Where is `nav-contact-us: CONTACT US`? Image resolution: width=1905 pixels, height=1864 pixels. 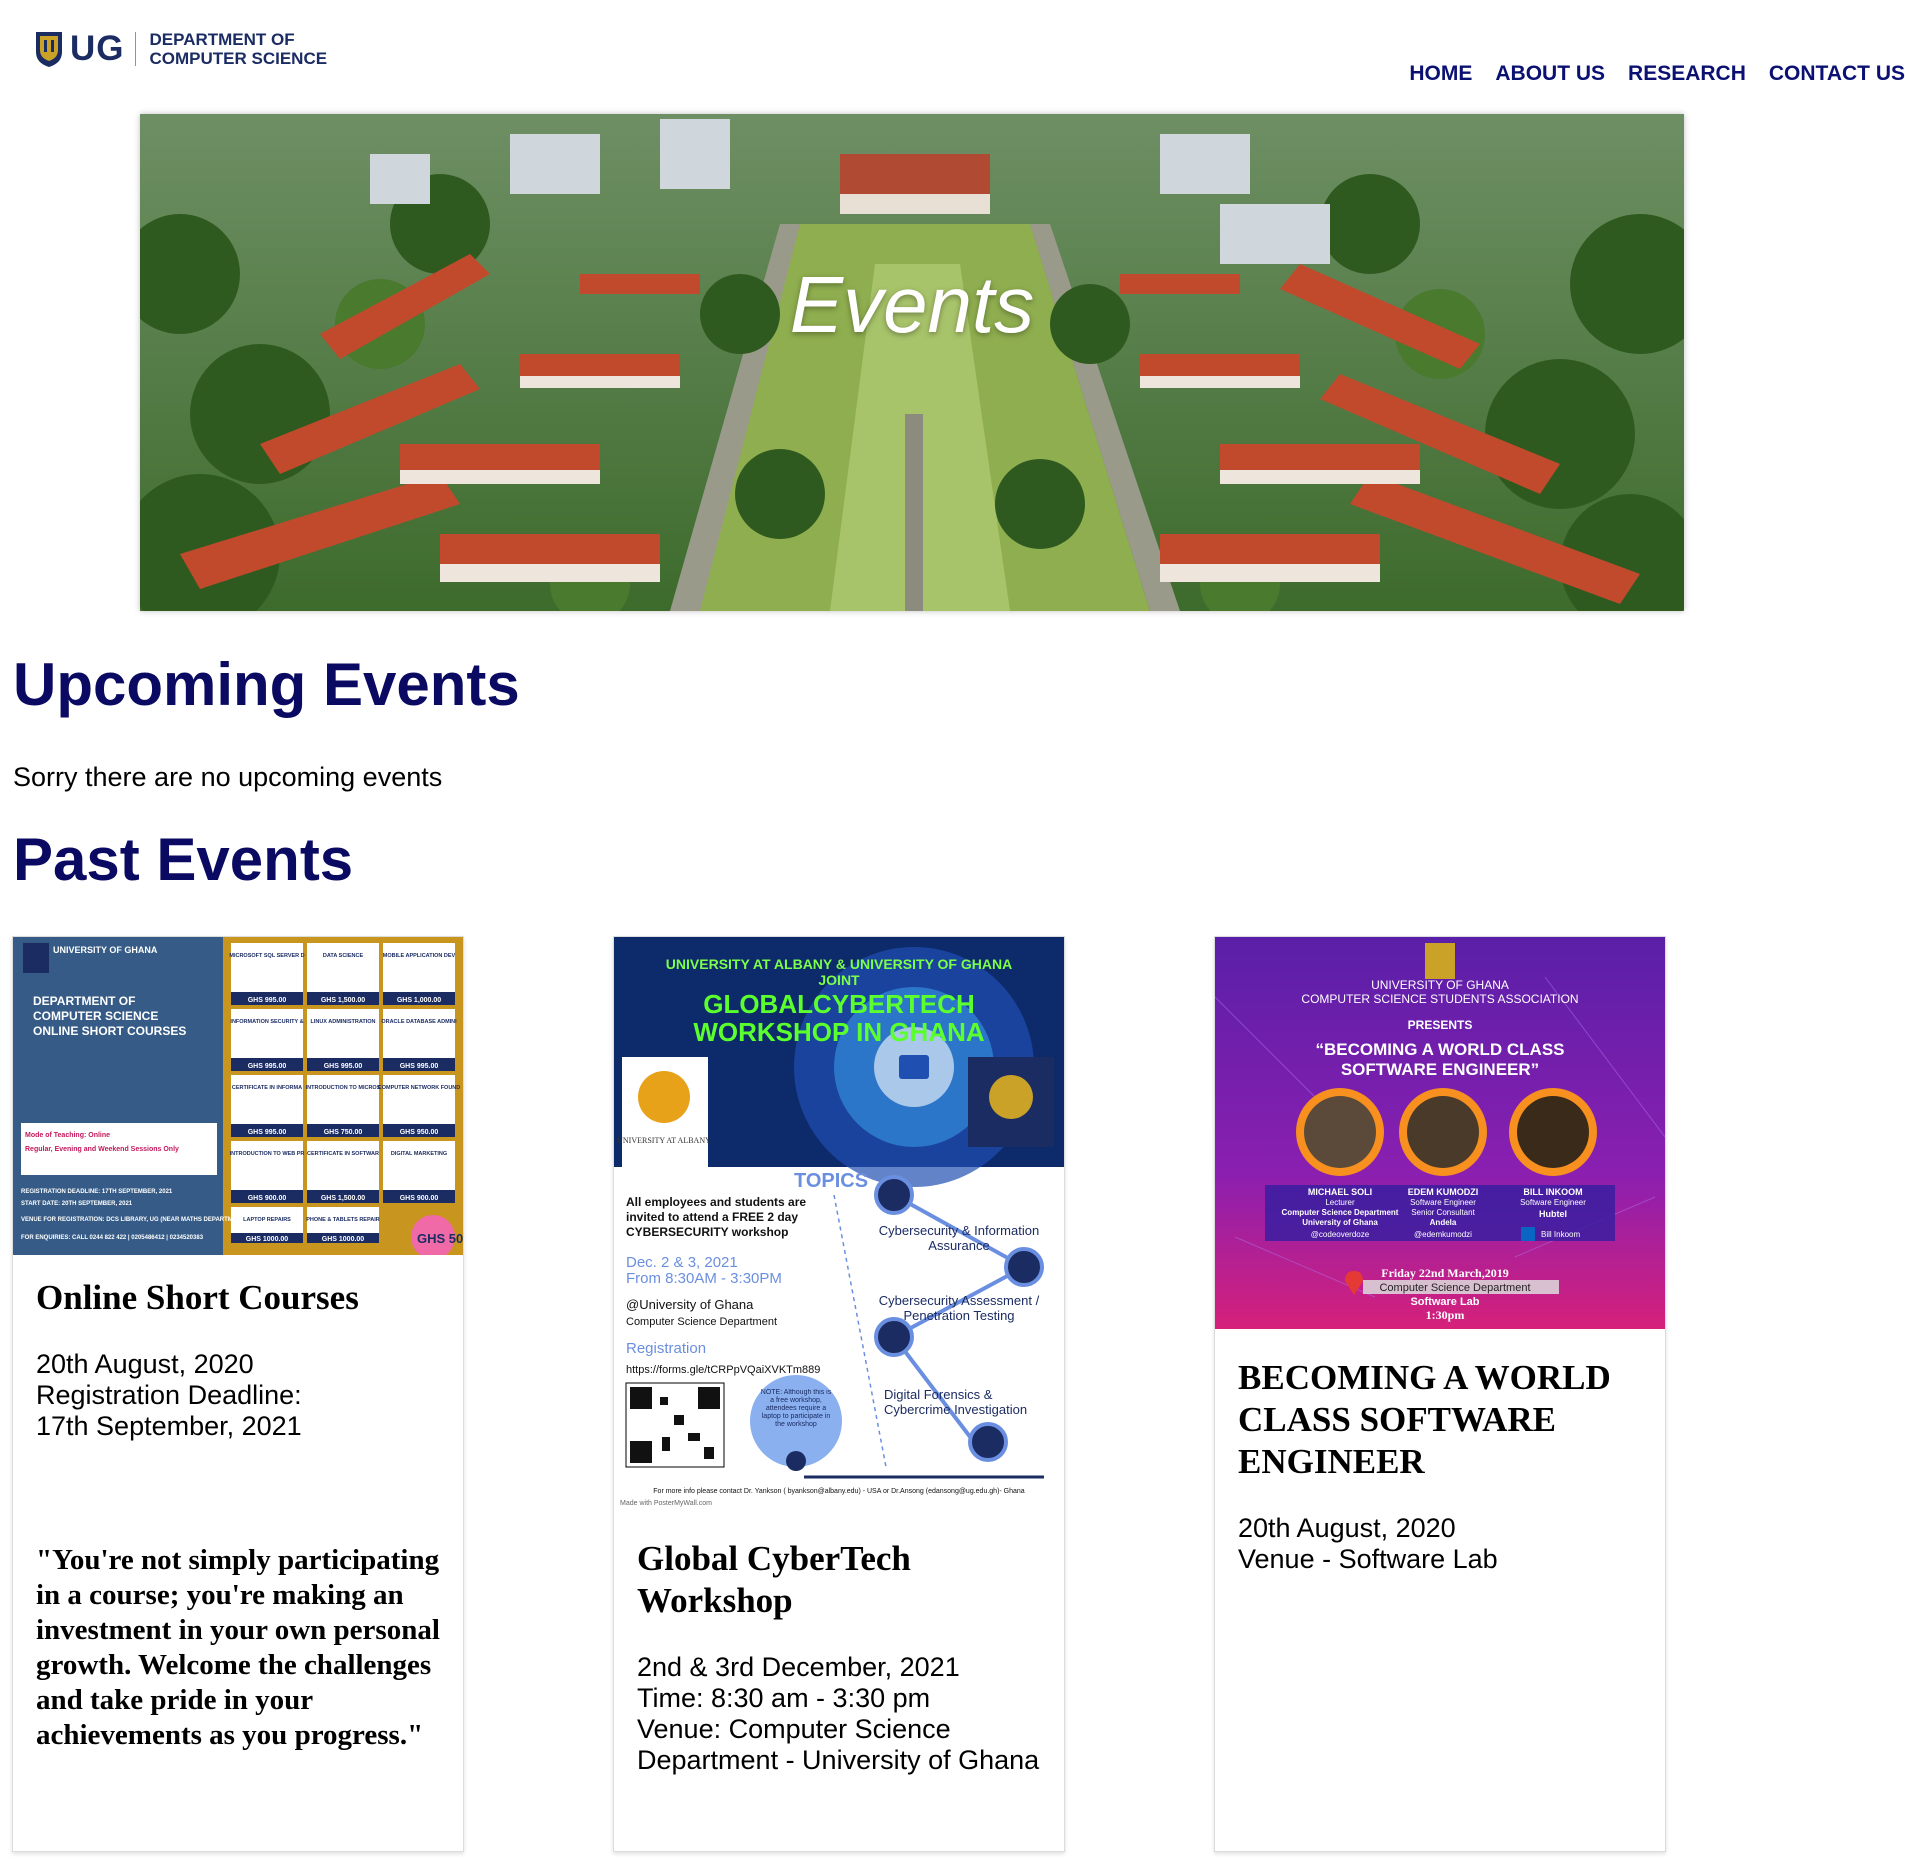
nav-contact-us: CONTACT US is located at coordinates (1837, 74).